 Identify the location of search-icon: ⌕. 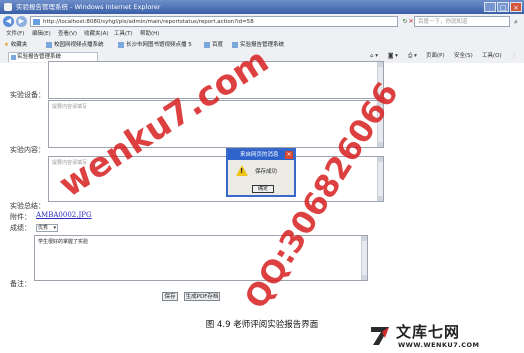
(516, 22).